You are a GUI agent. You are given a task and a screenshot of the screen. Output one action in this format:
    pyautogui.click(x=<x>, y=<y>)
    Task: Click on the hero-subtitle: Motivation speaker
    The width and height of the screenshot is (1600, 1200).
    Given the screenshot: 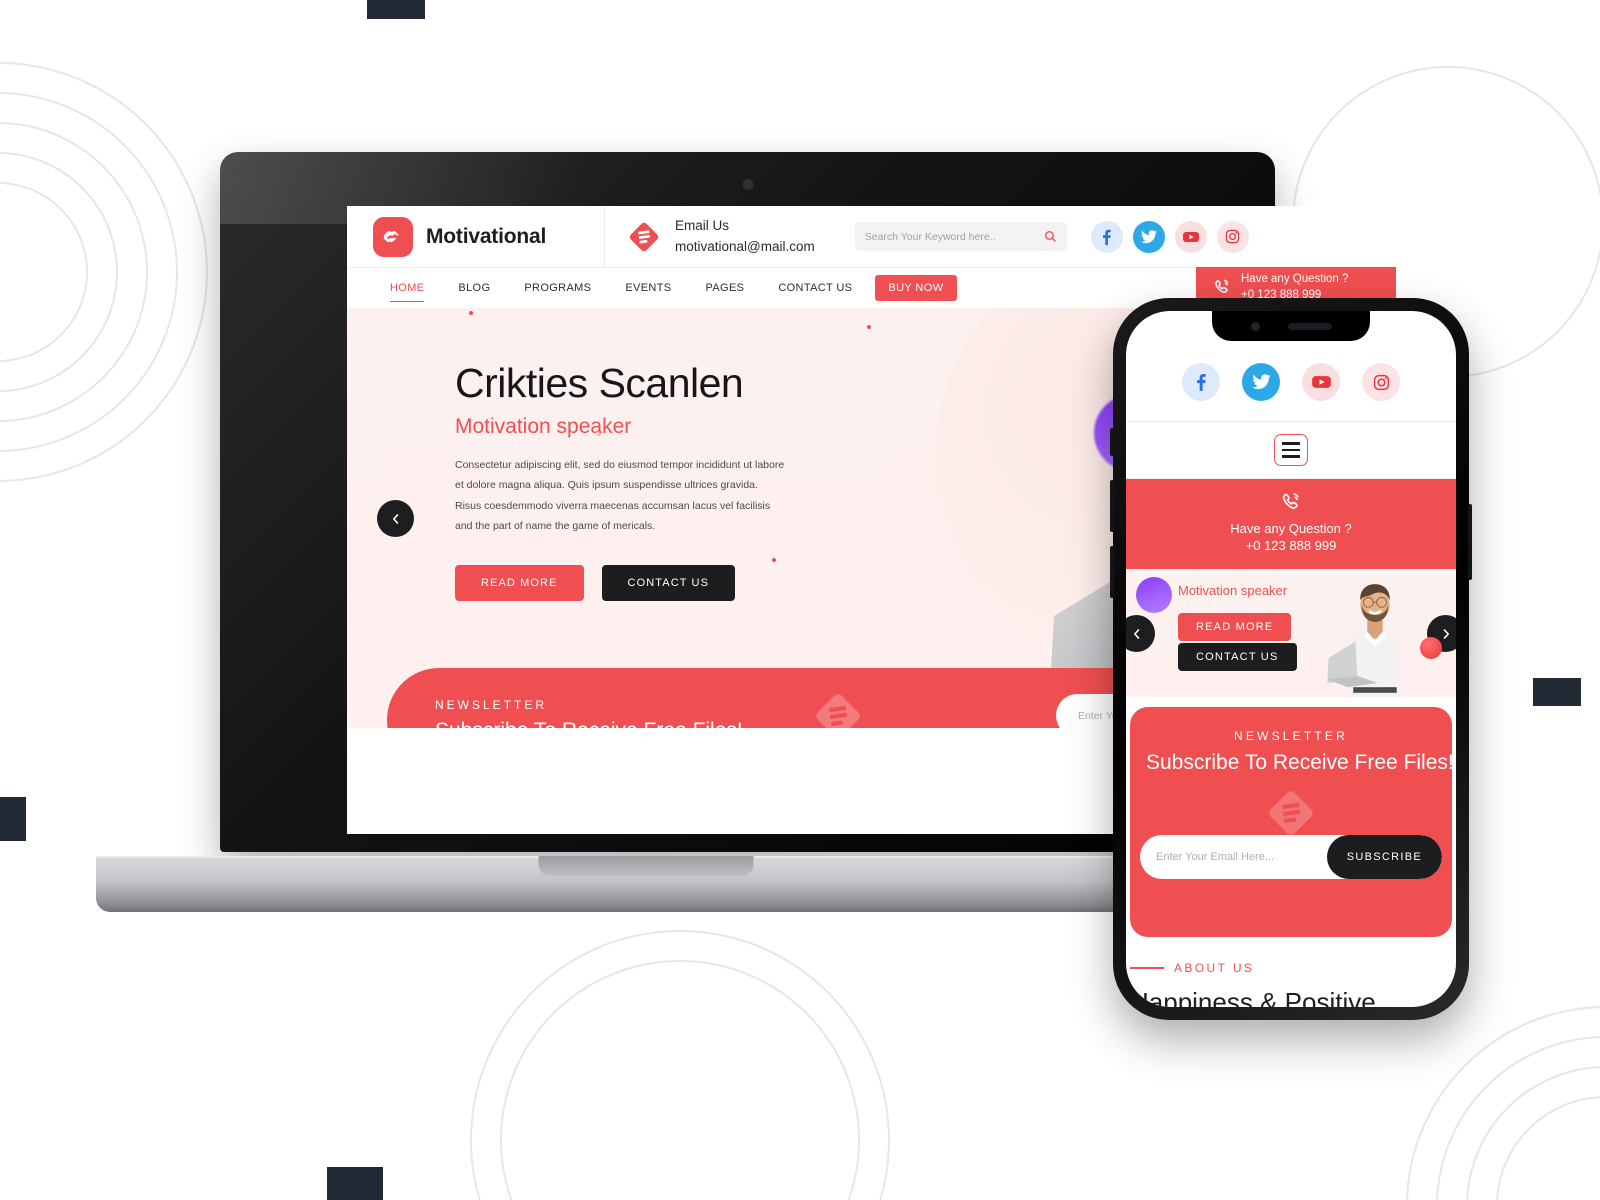 What is the action you would take?
    pyautogui.click(x=543, y=426)
    